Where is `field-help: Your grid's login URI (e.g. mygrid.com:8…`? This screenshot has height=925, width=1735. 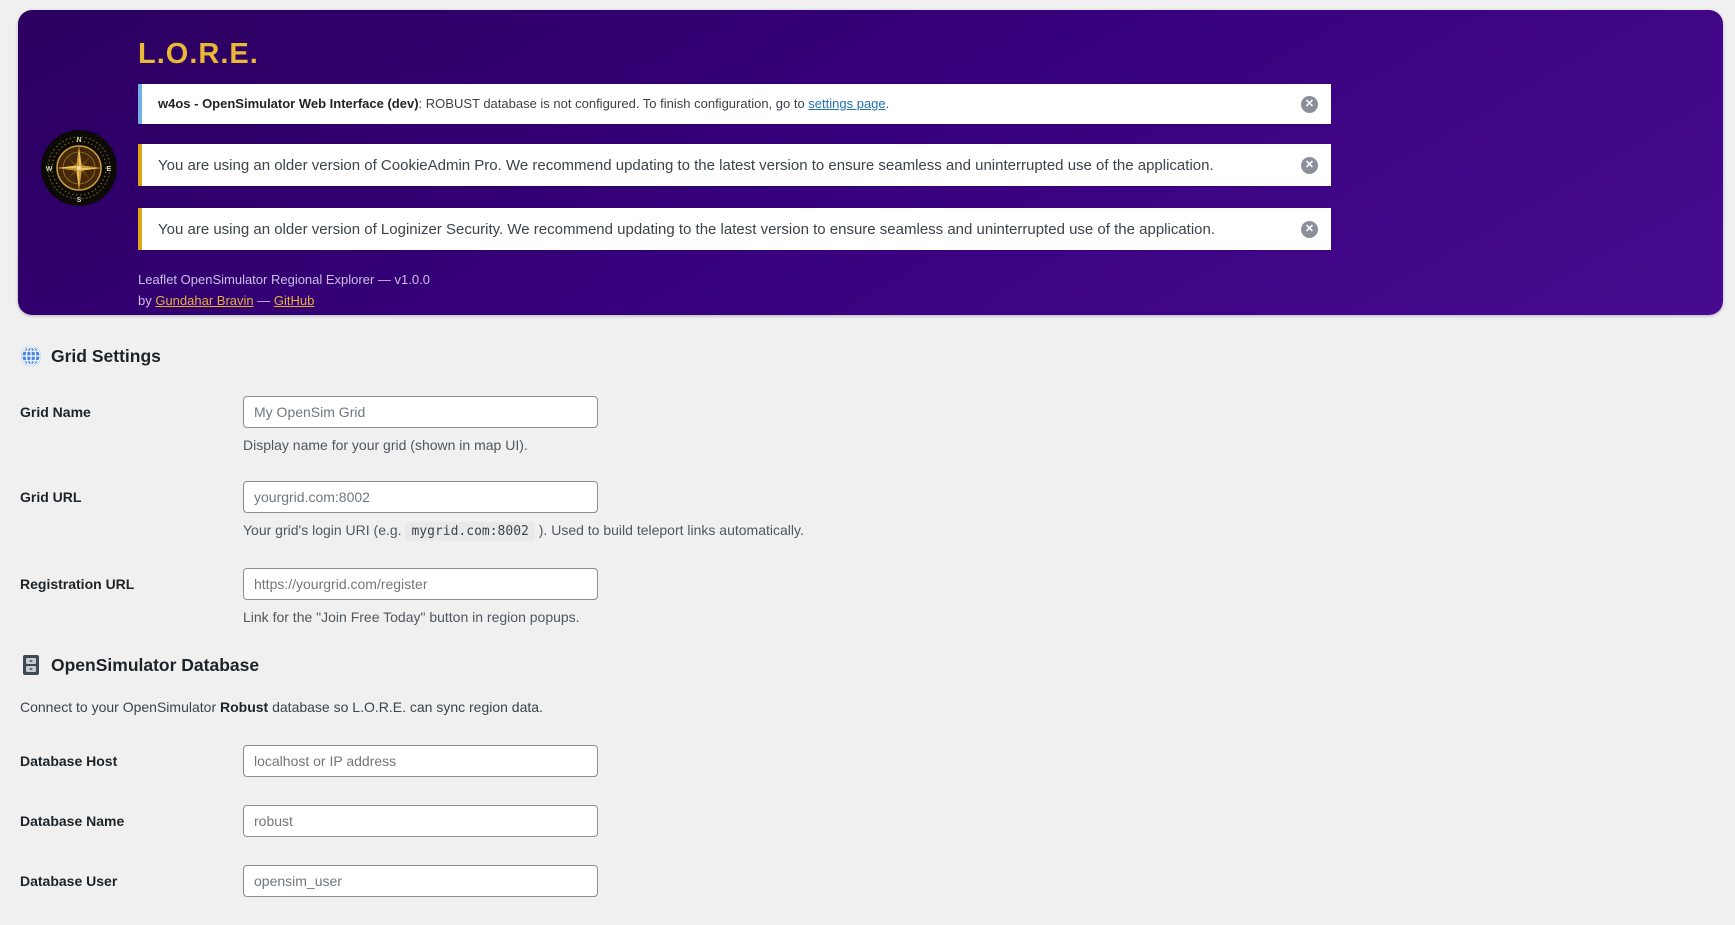
field-help: Your grid's login URI (e.g. mygrid.com:8… is located at coordinates (523, 531).